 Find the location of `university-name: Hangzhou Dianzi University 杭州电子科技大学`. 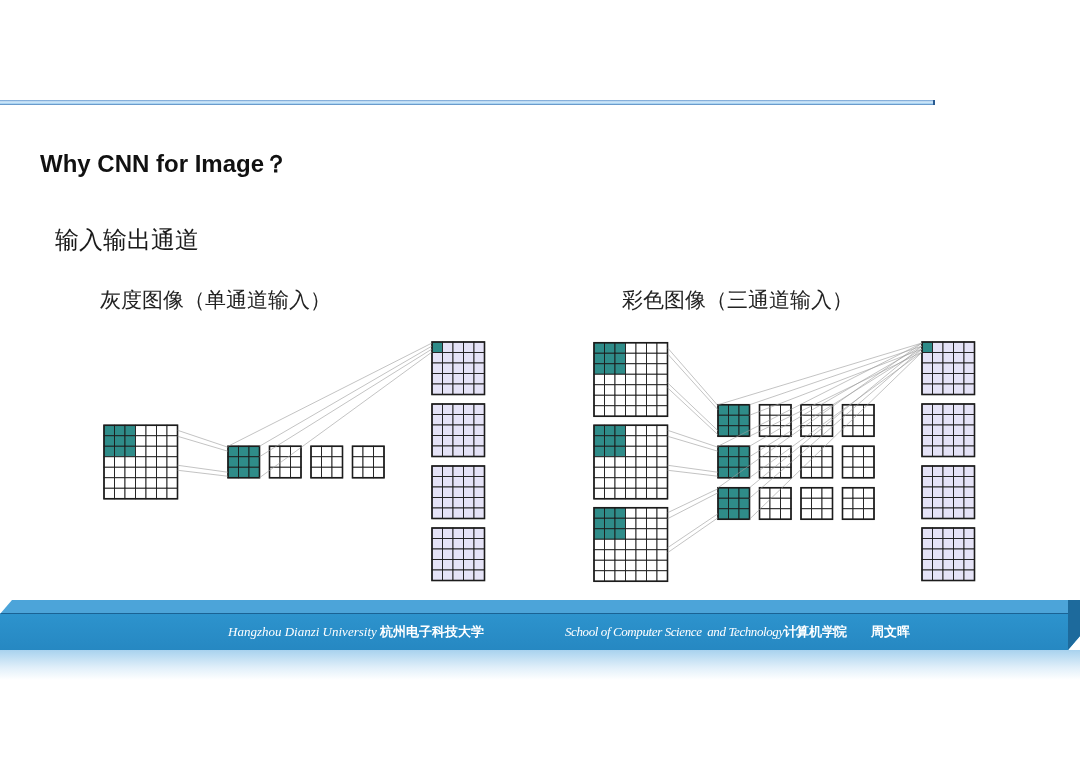

university-name: Hangzhou Dianzi University 杭州电子科技大学 is located at coordinates (356, 632).